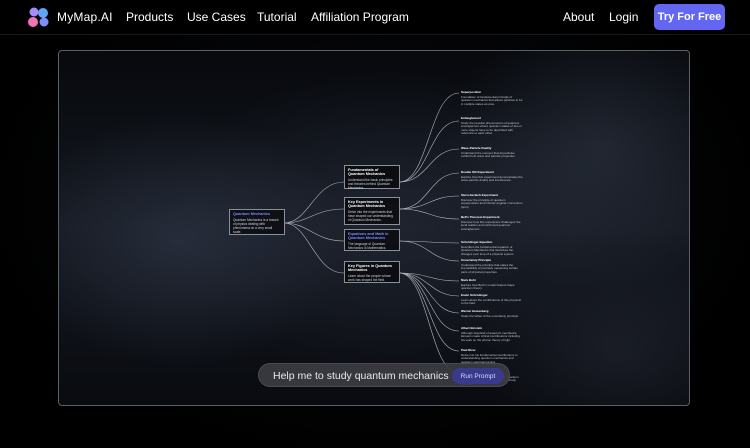  Describe the element at coordinates (38, 17) in the screenshot. I see `logo-icon` at that location.